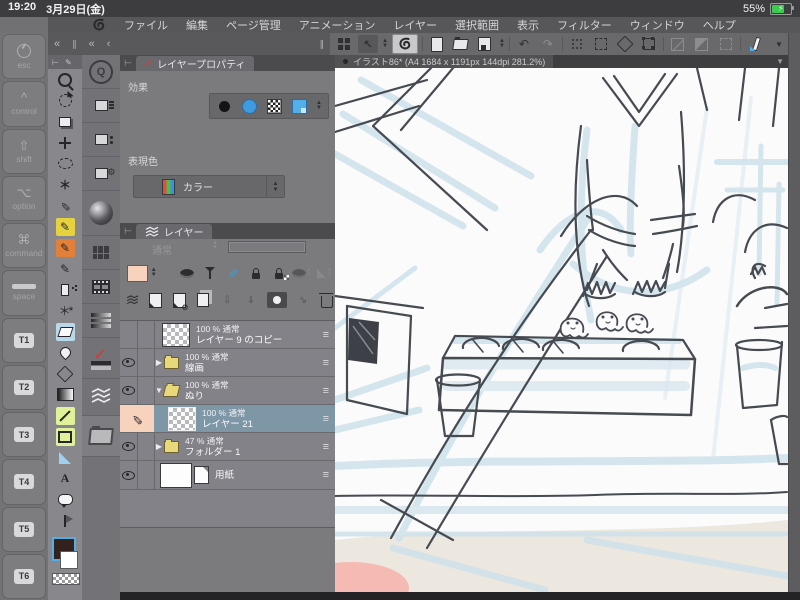 This screenshot has width=800, height=600. I want to click on folder-collapsed-icon: ▶, so click(159, 446).